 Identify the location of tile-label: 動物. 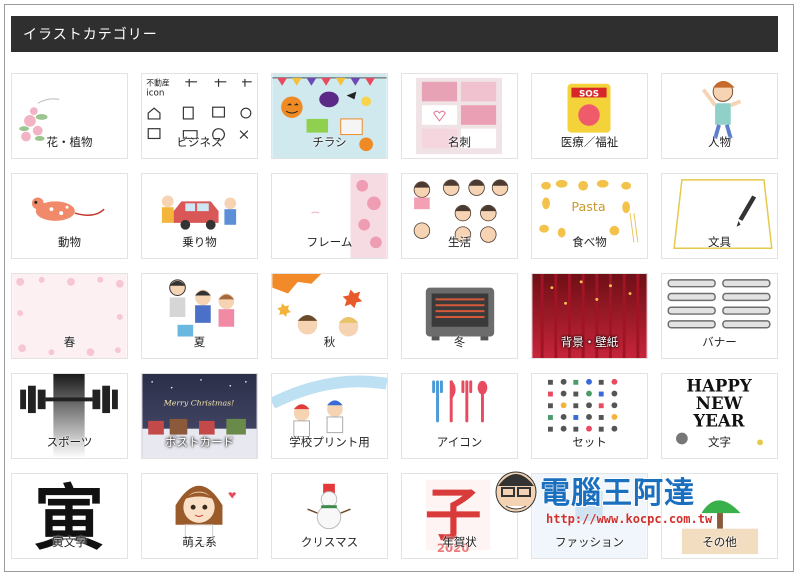
(69, 242).